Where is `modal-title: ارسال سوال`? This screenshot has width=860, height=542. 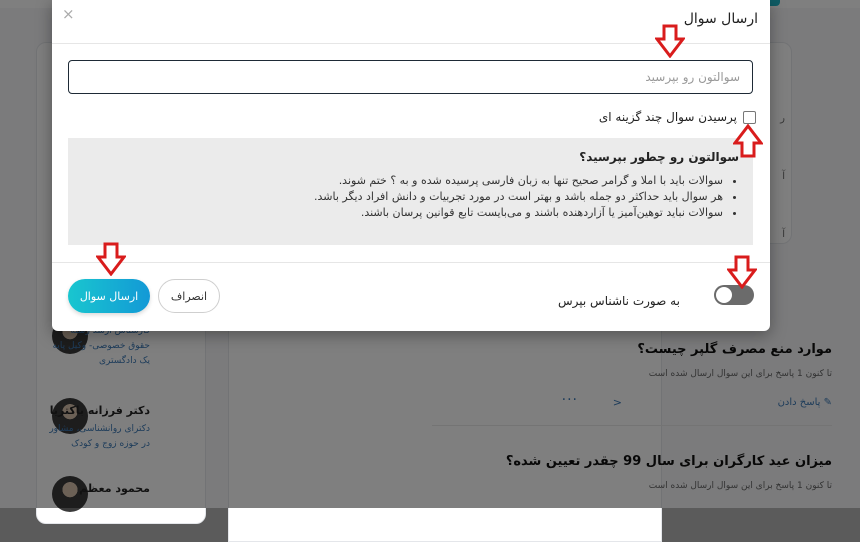
modal-title: ارسال سوال is located at coordinates (720, 19).